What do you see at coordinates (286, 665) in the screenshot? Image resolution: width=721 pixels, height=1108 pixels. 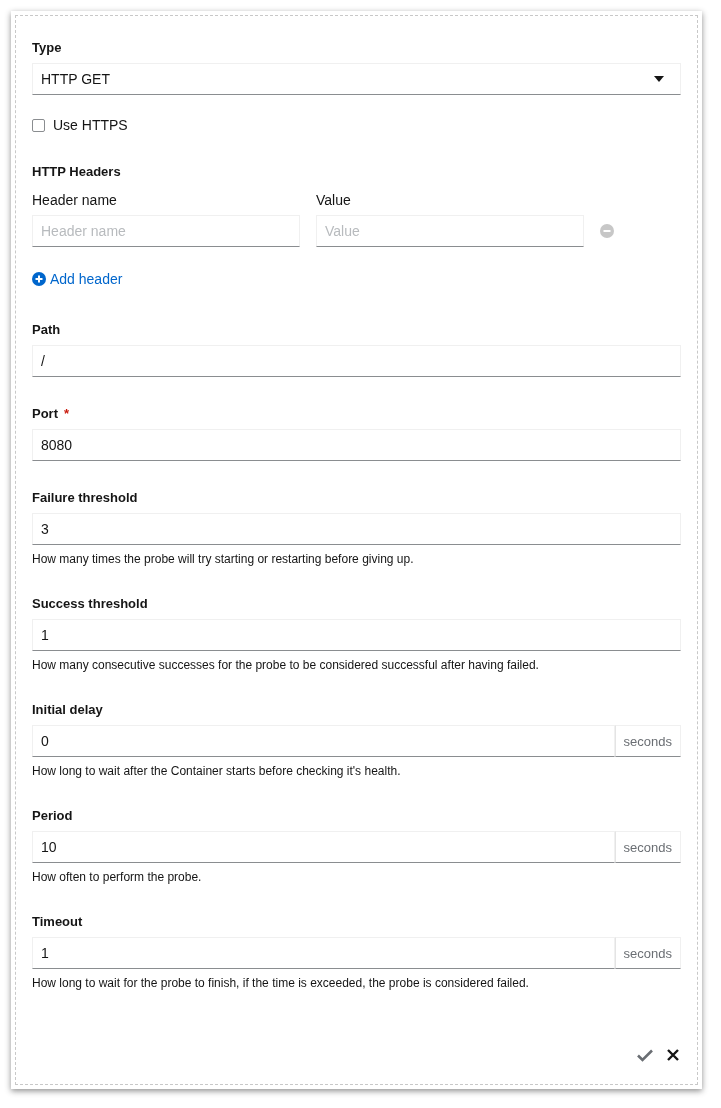 I see `help-text: How many consecutive successes for the probe to be considered successful after having failed.` at bounding box center [286, 665].